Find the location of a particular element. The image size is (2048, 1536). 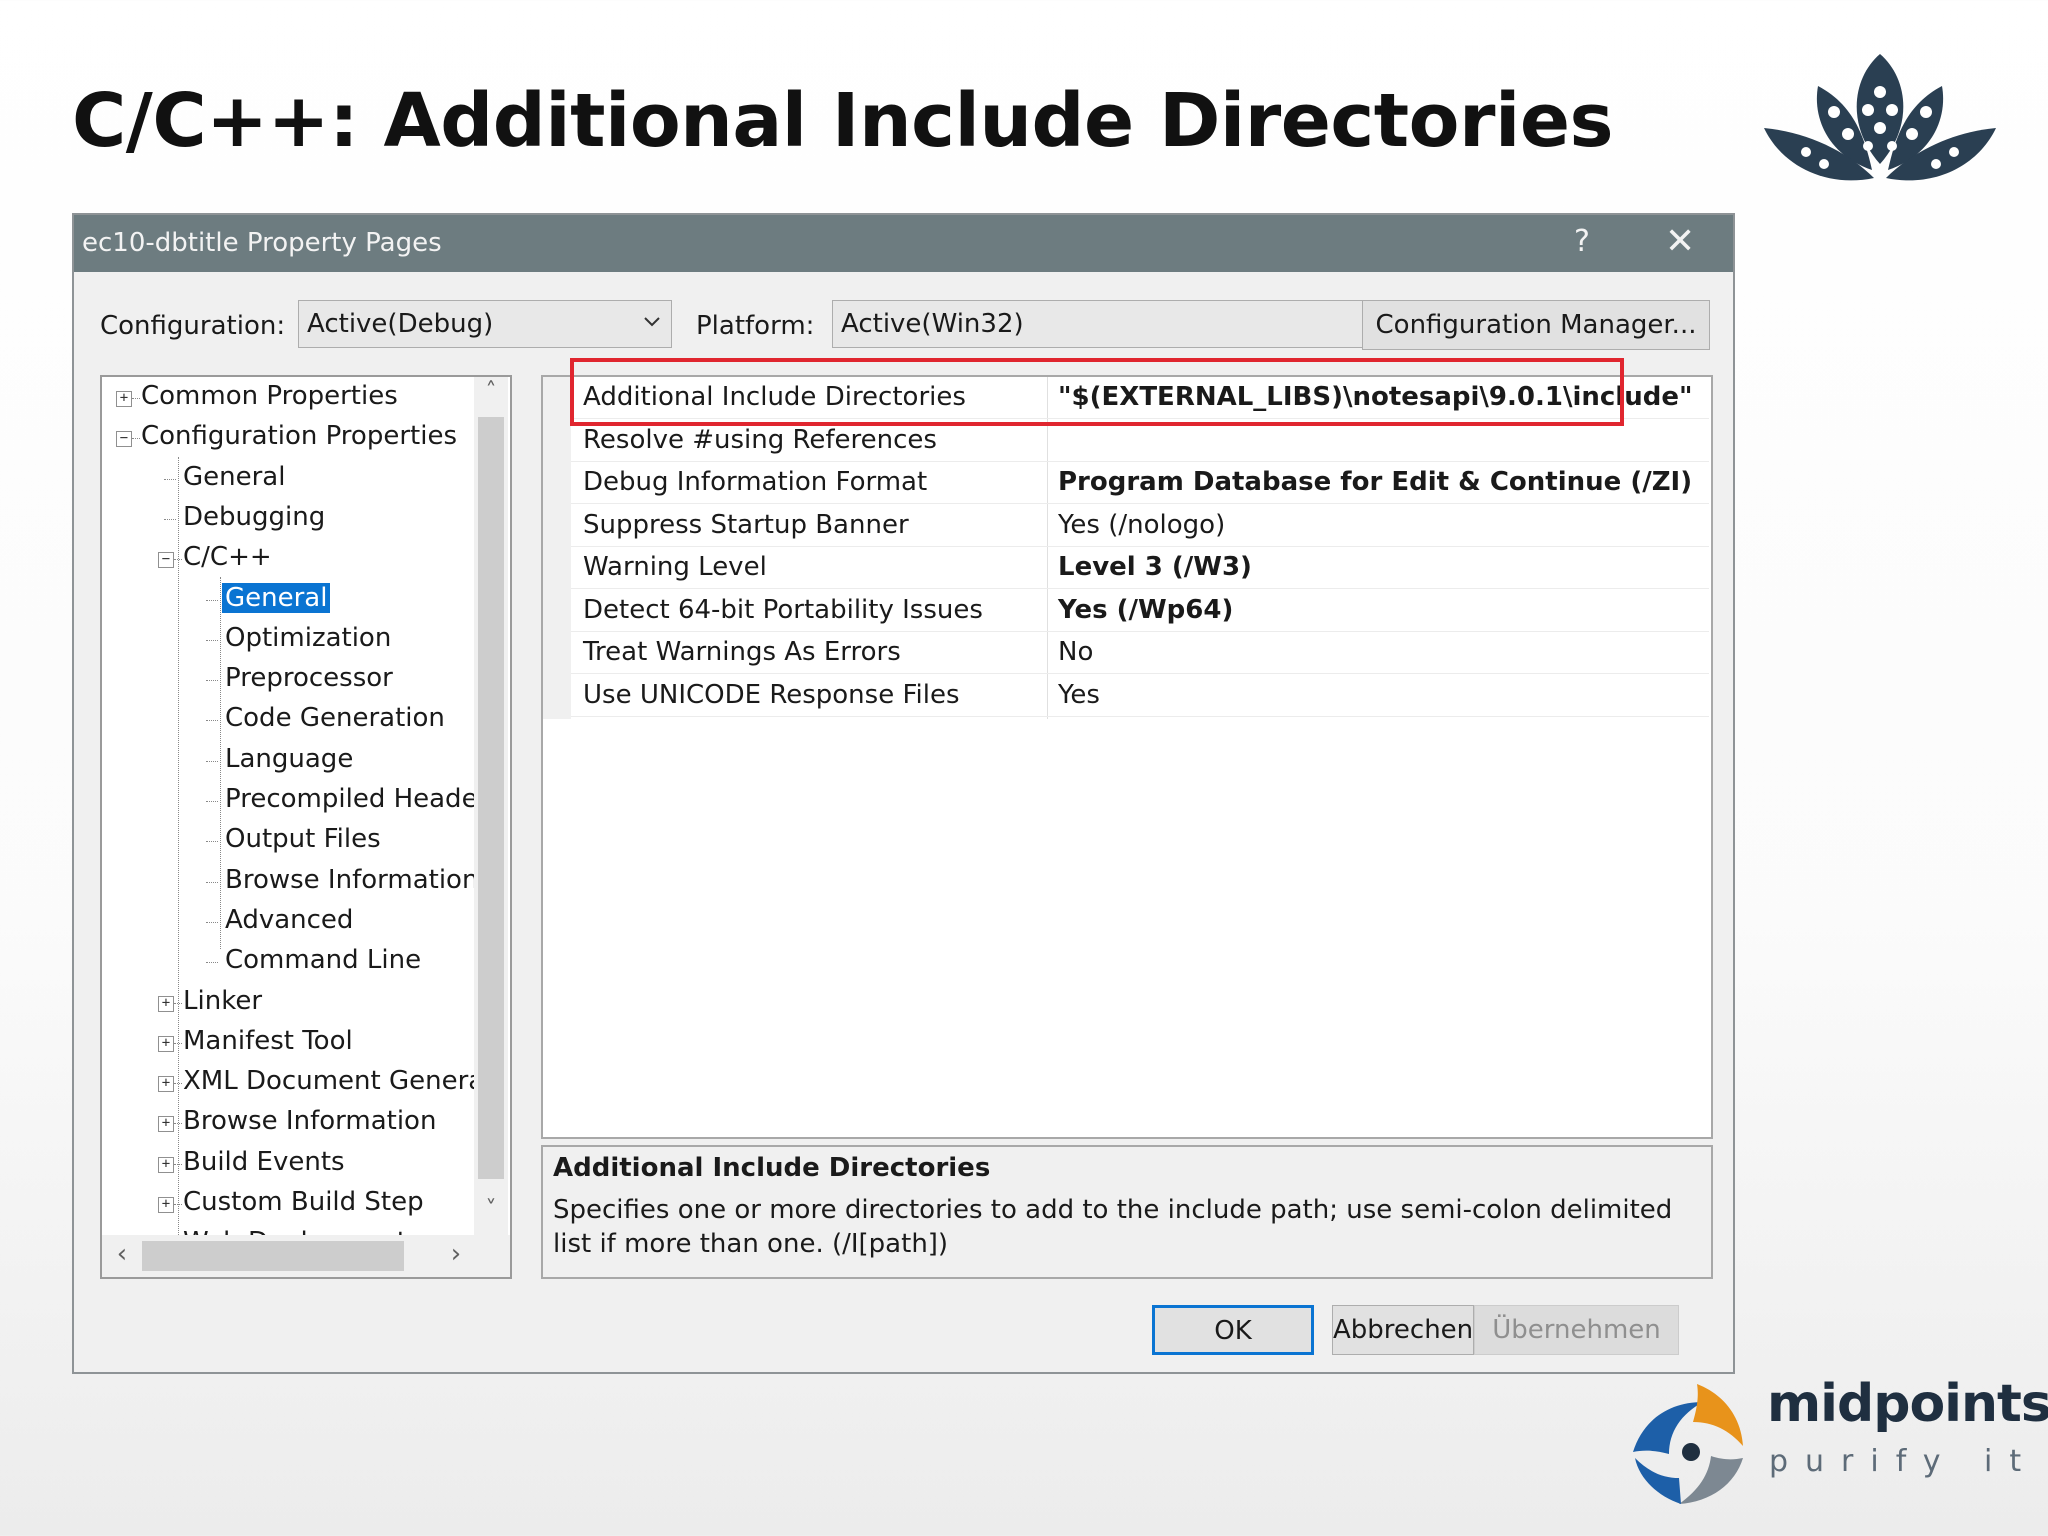

tree-item-label: Advanced is located at coordinates (289, 919).